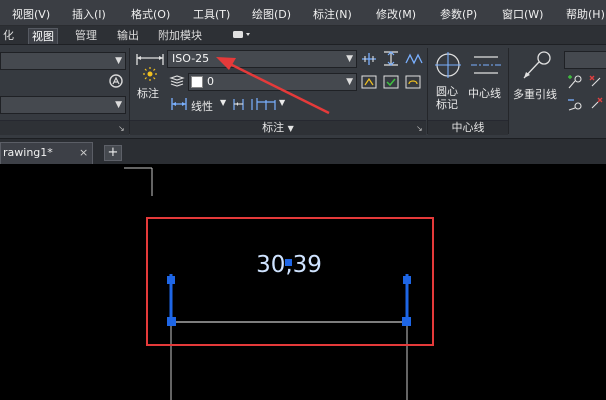 This screenshot has width=606, height=400. I want to click on annotation-arrow-shaft, so click(278, 88).